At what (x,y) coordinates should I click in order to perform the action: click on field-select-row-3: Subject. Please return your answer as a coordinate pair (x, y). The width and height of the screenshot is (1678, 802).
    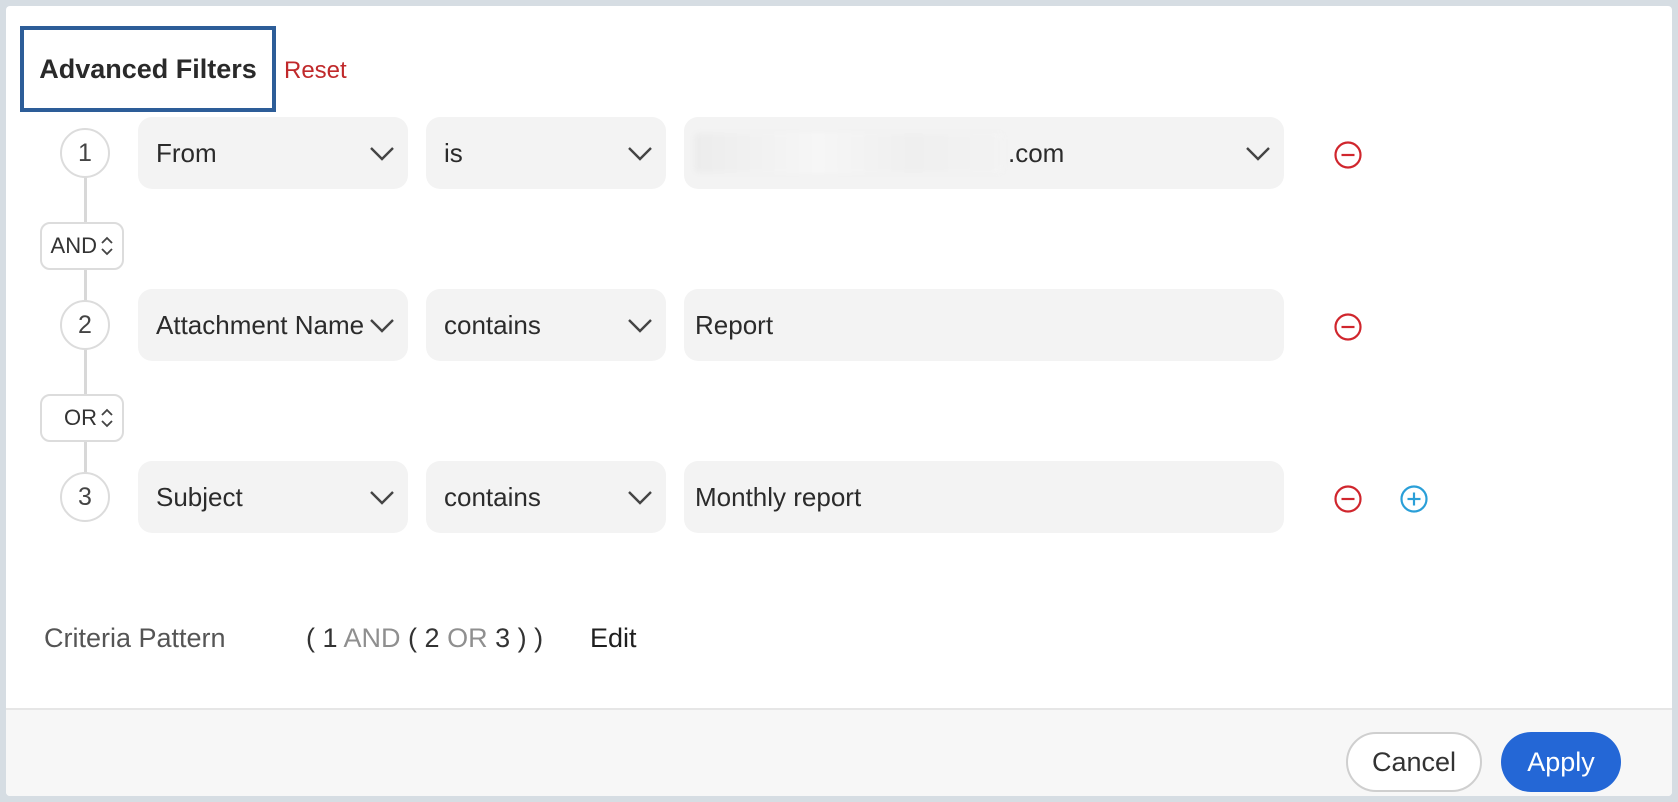
    Looking at the image, I should click on (273, 497).